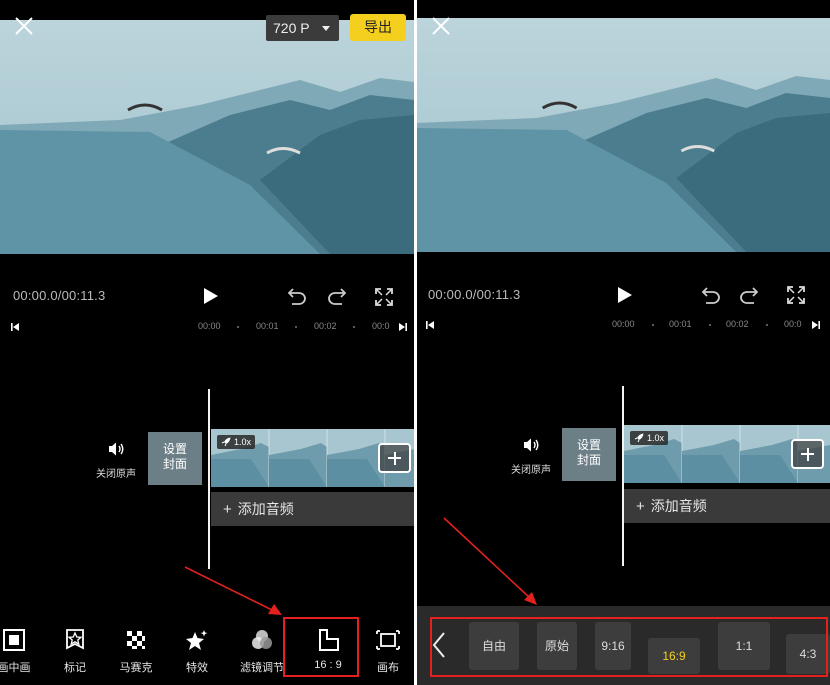 This screenshot has width=830, height=685. Describe the element at coordinates (388, 640) in the screenshot. I see `canvas-icon` at that location.